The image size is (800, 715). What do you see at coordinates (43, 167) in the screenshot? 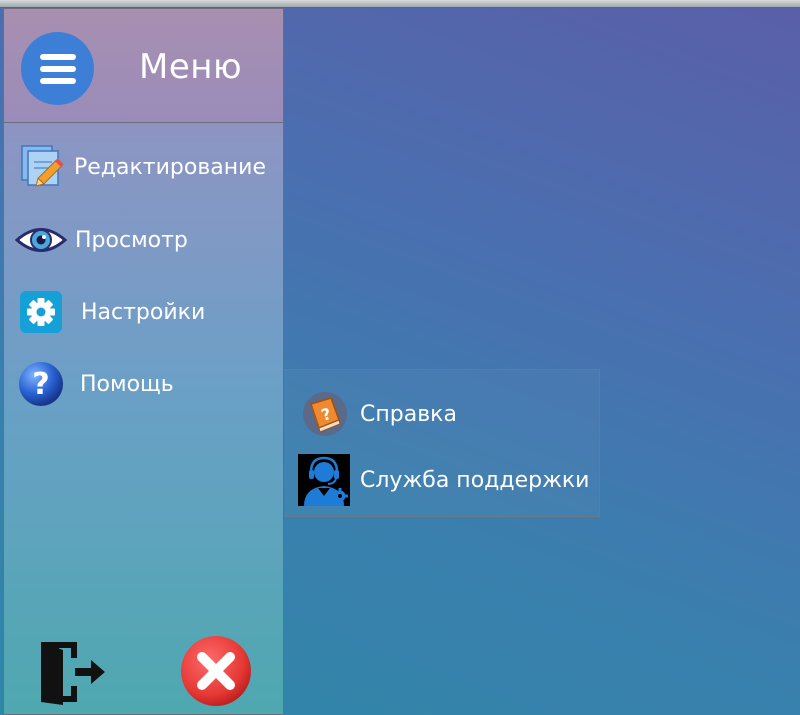
I see `edit-document-icon` at bounding box center [43, 167].